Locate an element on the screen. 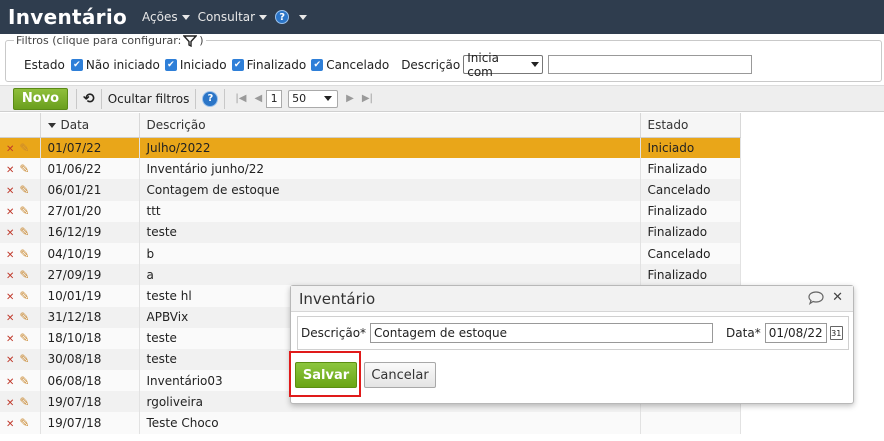 The width and height of the screenshot is (884, 441). cell-data: 27/09/19 is located at coordinates (90, 275).